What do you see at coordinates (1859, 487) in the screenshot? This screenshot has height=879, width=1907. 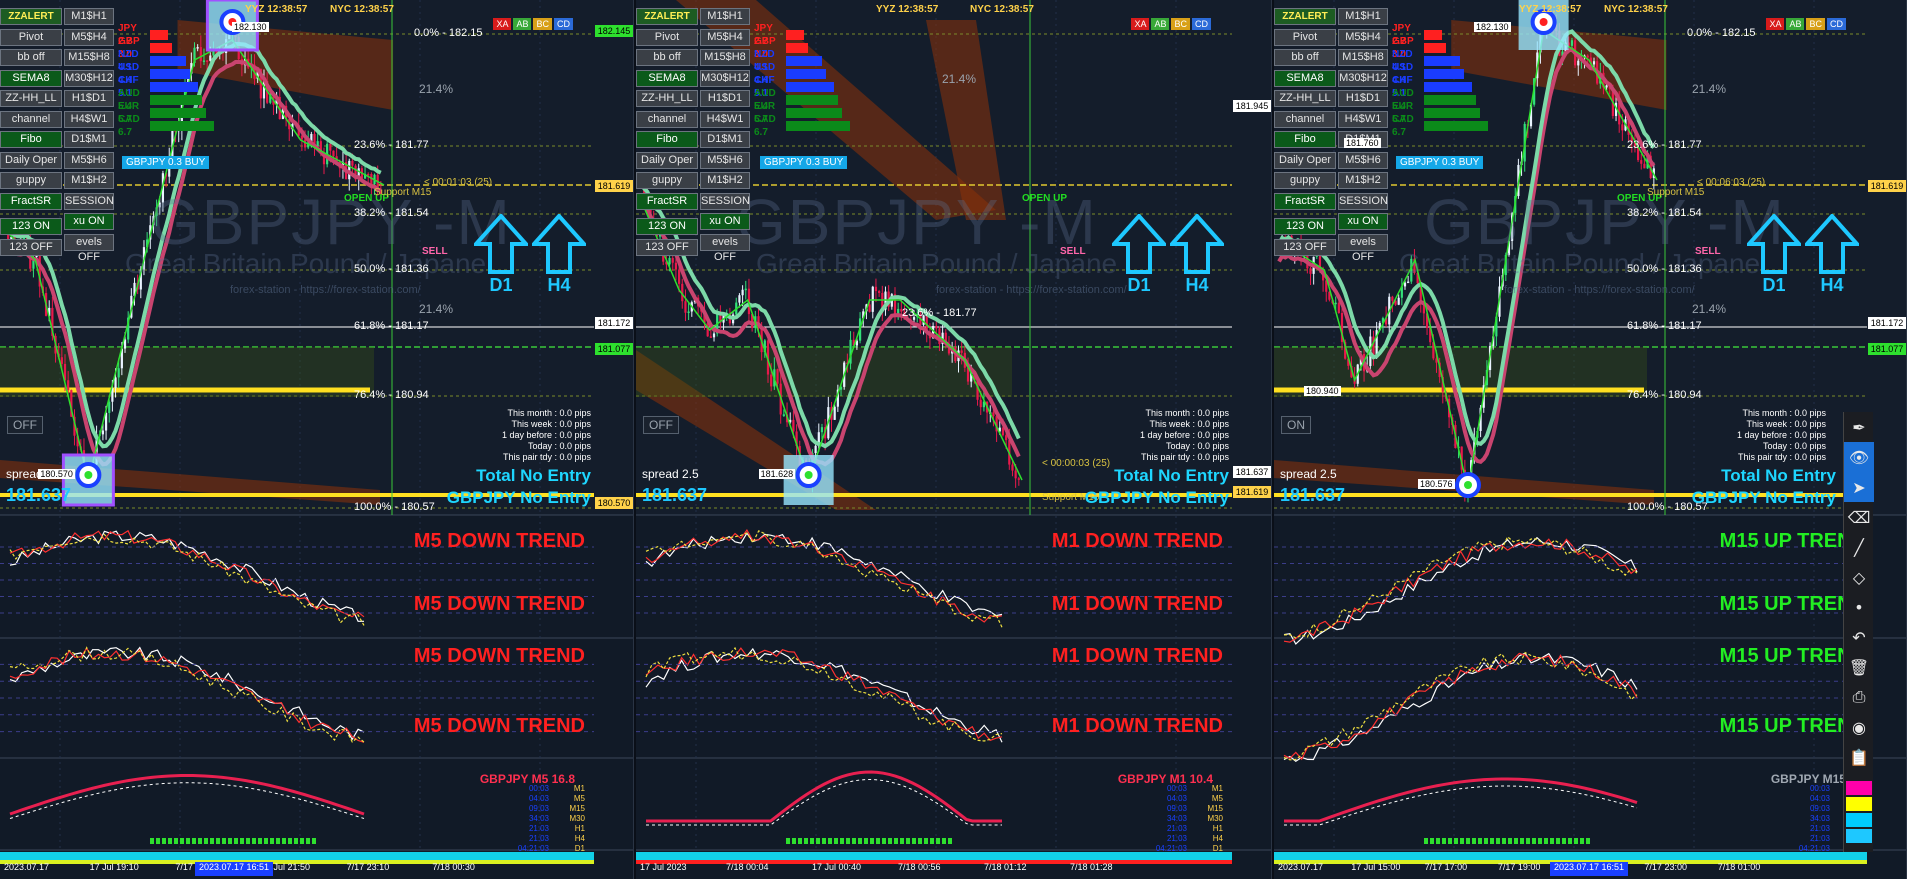 I see `cursor-icon: ➤` at bounding box center [1859, 487].